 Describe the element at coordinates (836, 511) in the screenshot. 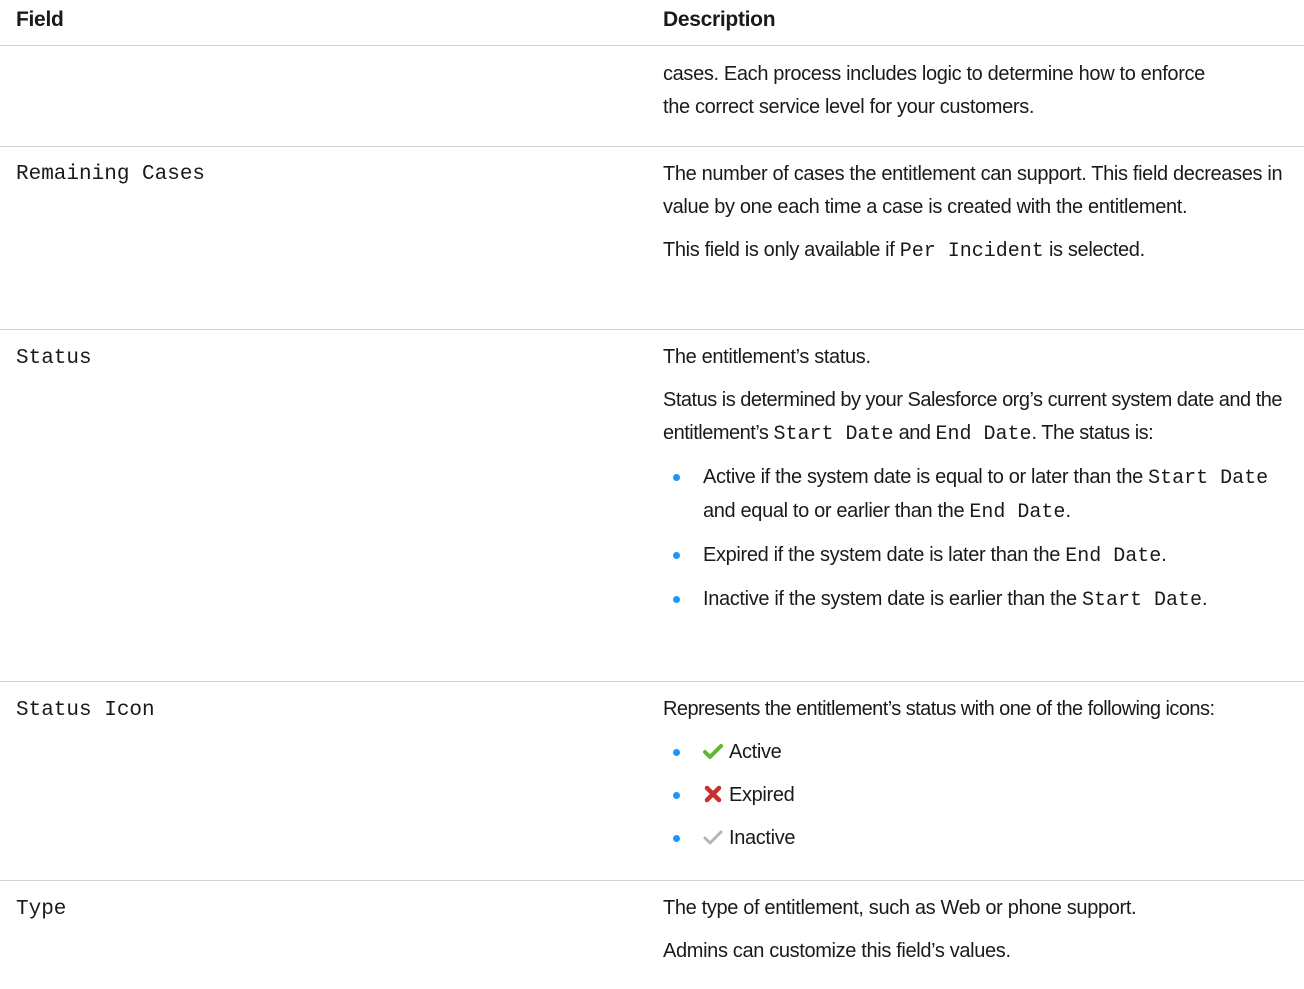

I see `text-span: and equal to or earlier than the` at that location.